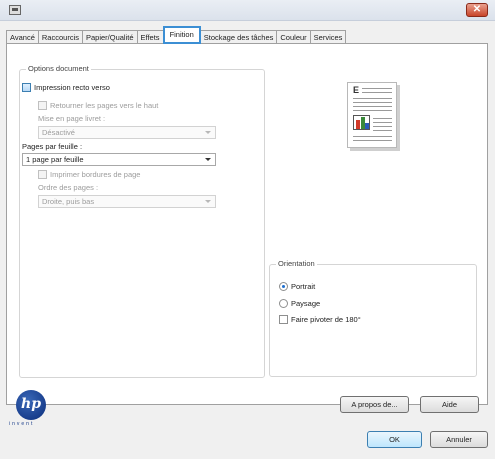  What do you see at coordinates (127, 132) in the screenshot?
I see `booklet-layout-select: Désactivé` at bounding box center [127, 132].